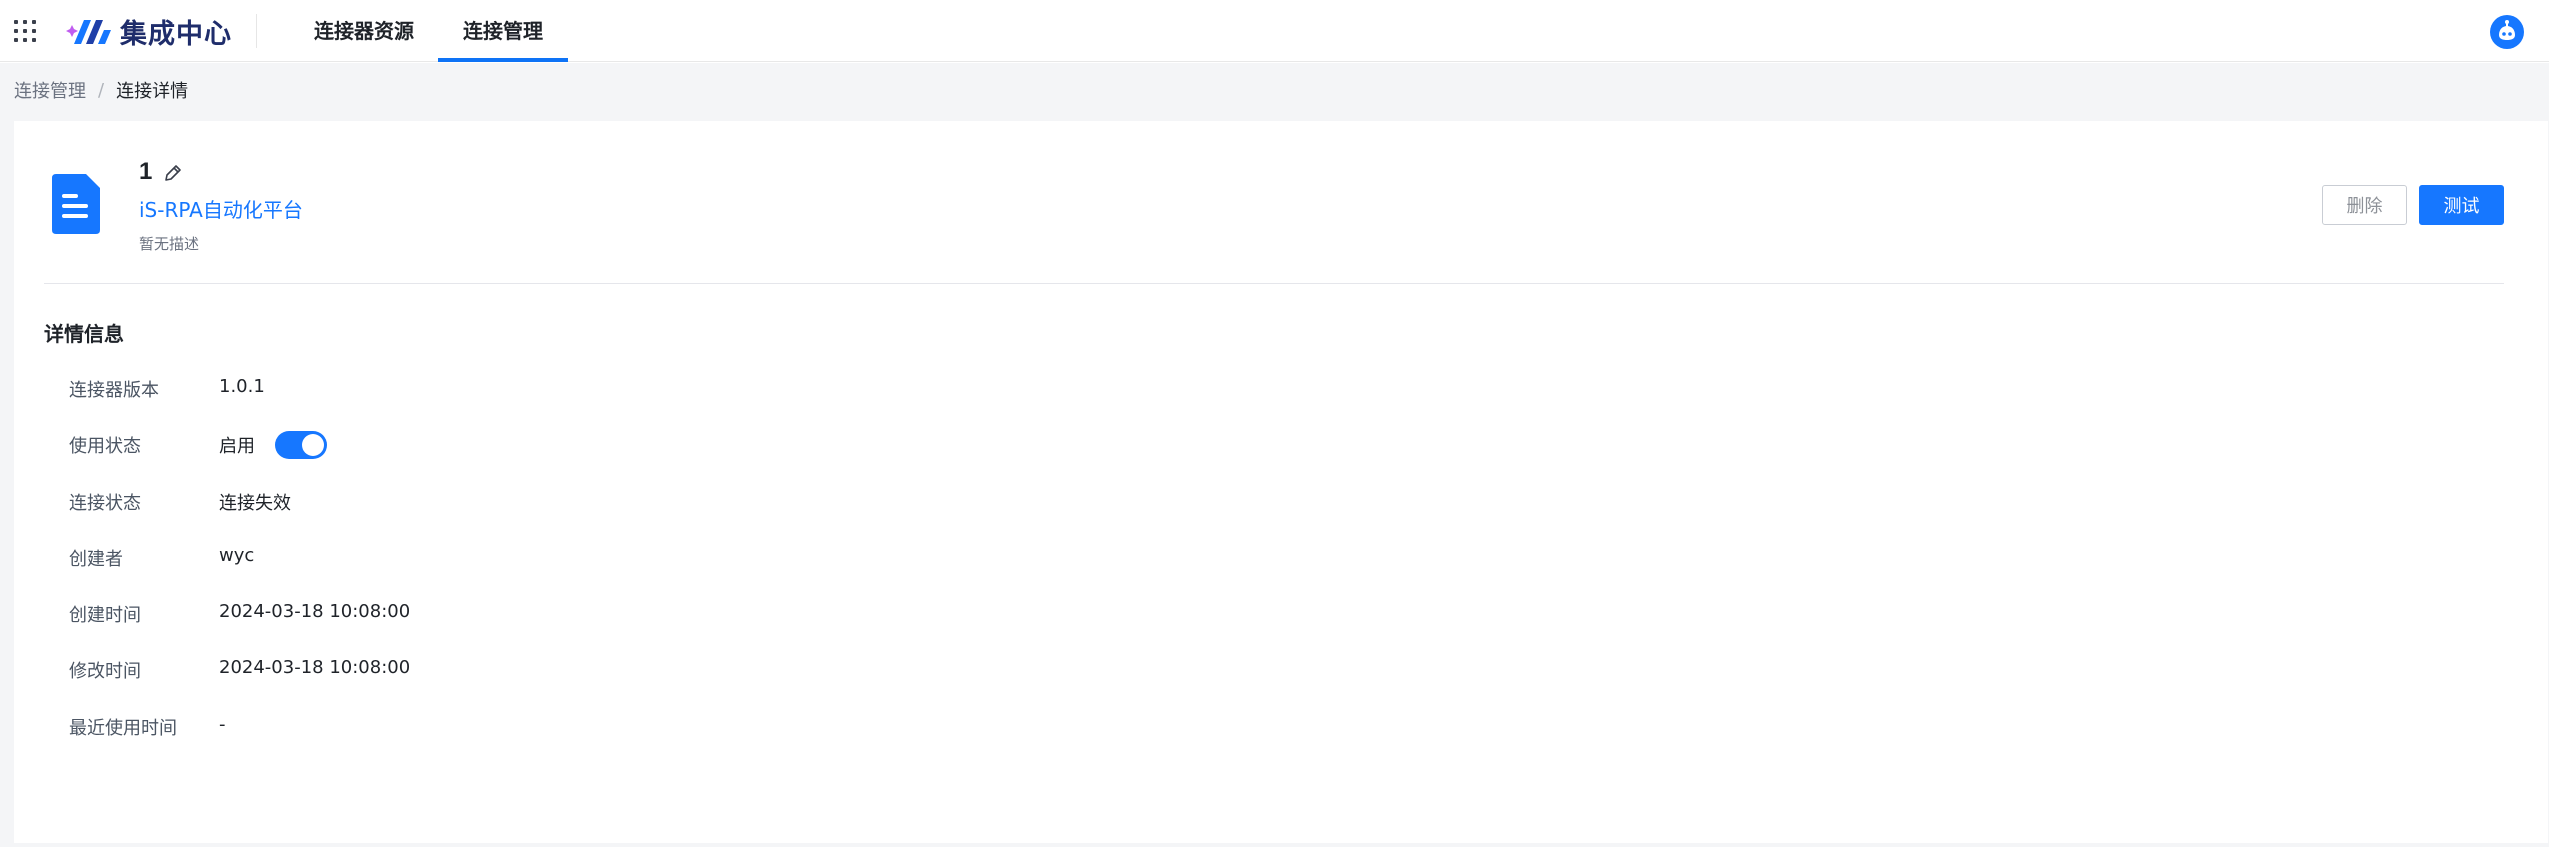 This screenshot has height=847, width=2549. What do you see at coordinates (237, 446) in the screenshot?
I see `detail-value-usage-status: 启用` at bounding box center [237, 446].